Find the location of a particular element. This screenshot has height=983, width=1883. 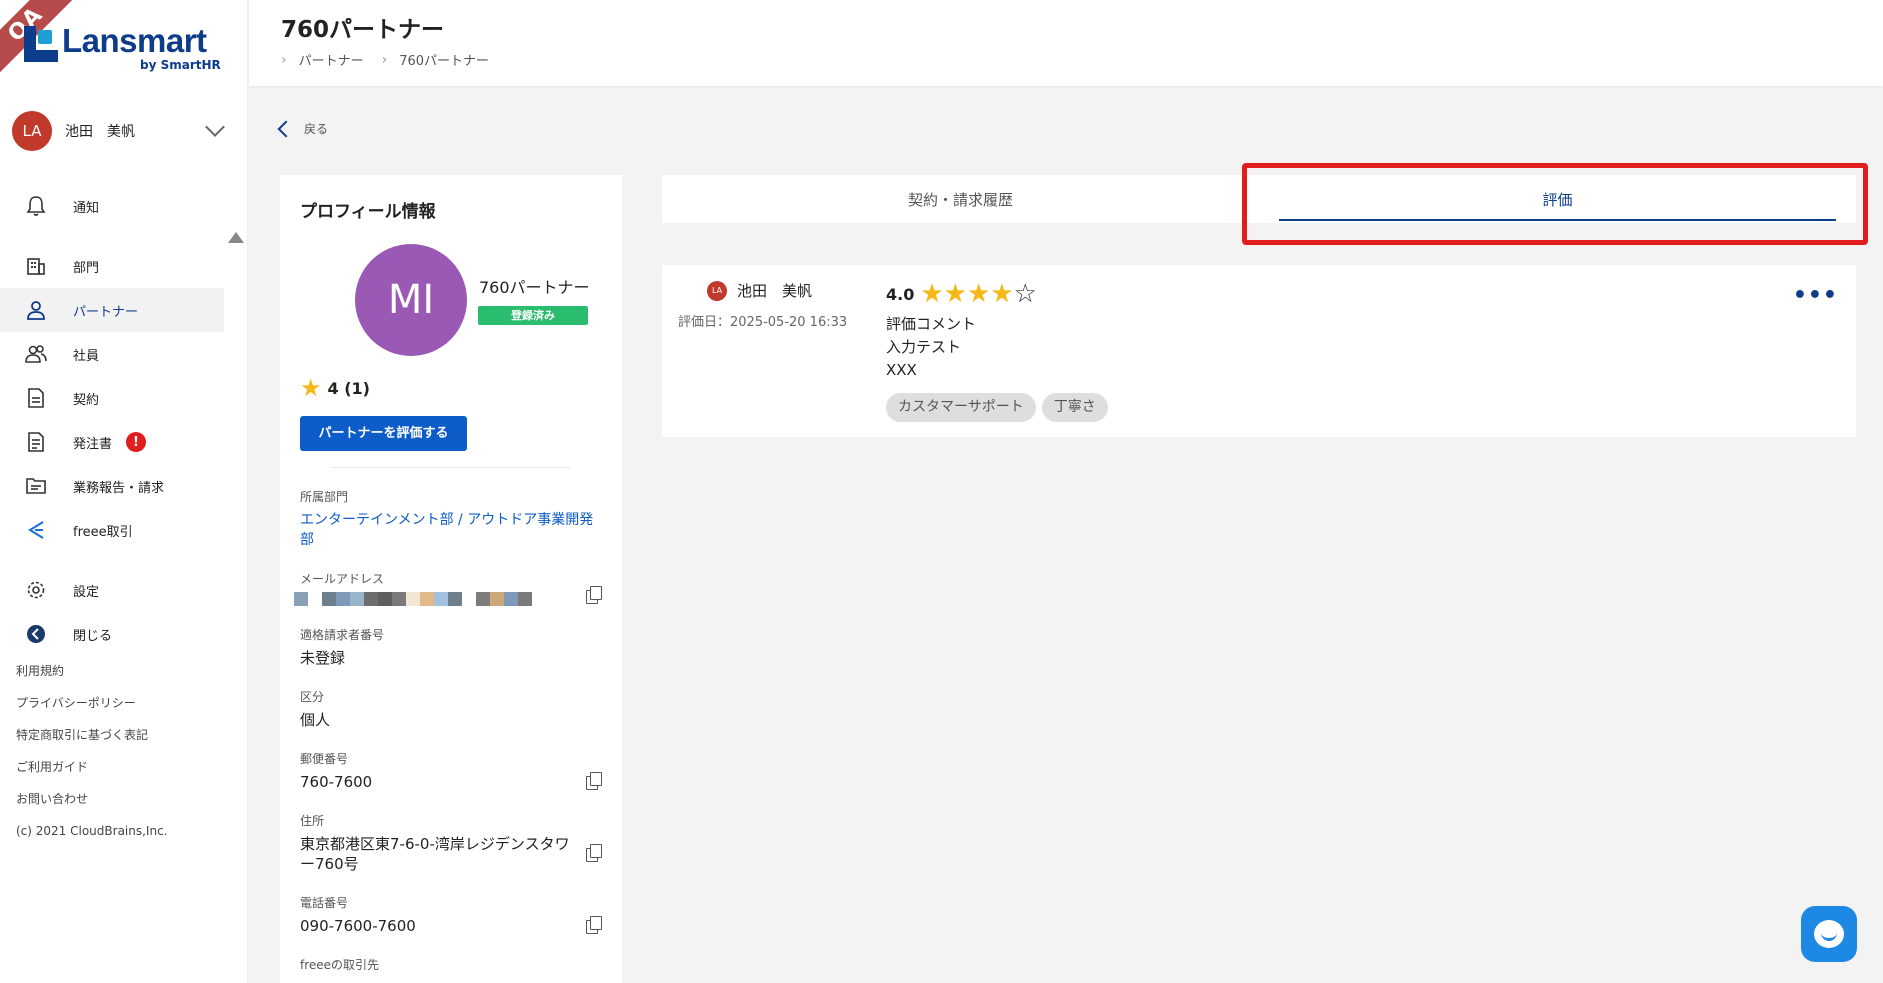

sidebar-item-employee: 社員 is located at coordinates (112, 354).